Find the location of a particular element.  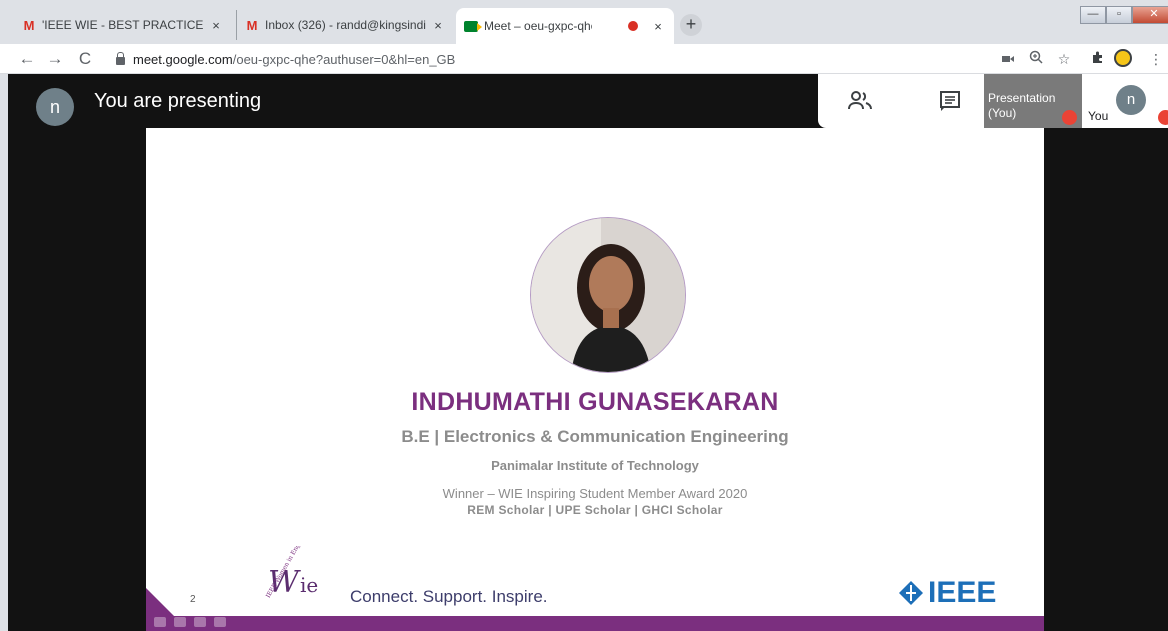

chat-icon is located at coordinates (950, 101).